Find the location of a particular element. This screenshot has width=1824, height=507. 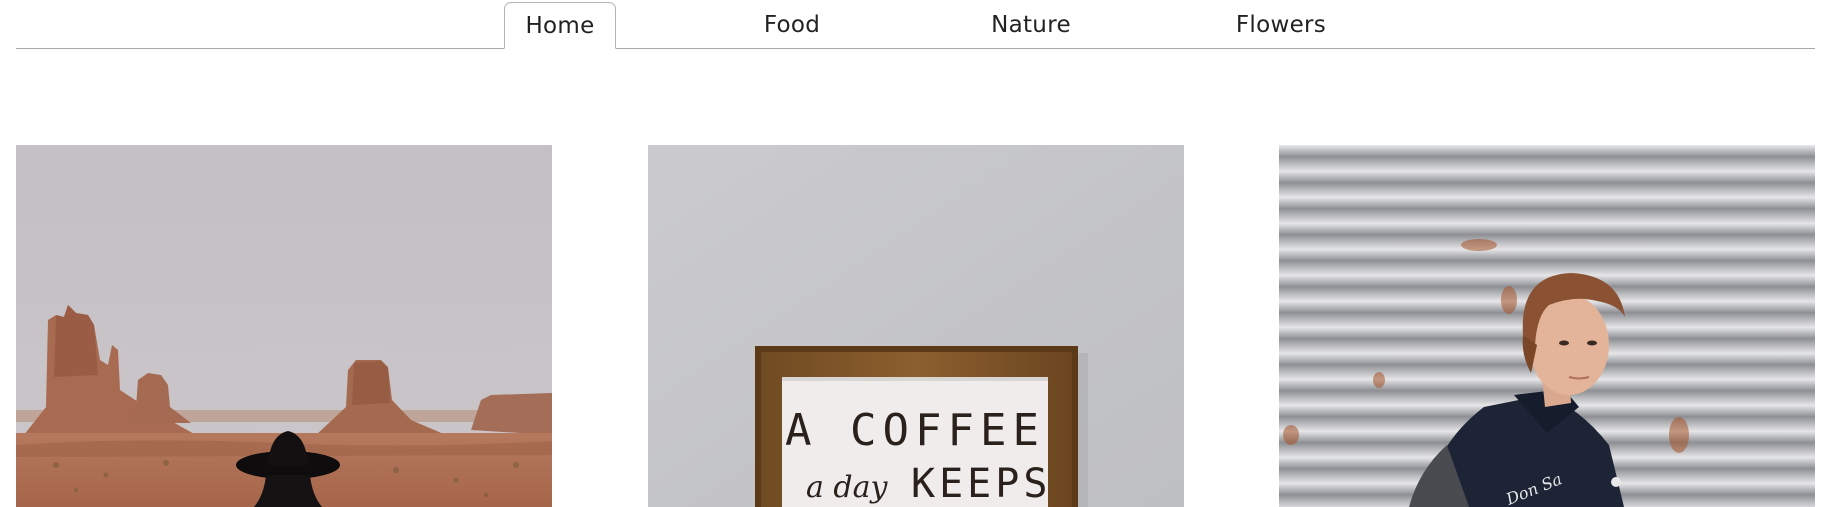

tab-bar: Home Food Nature Flowers is located at coordinates (915, 24).